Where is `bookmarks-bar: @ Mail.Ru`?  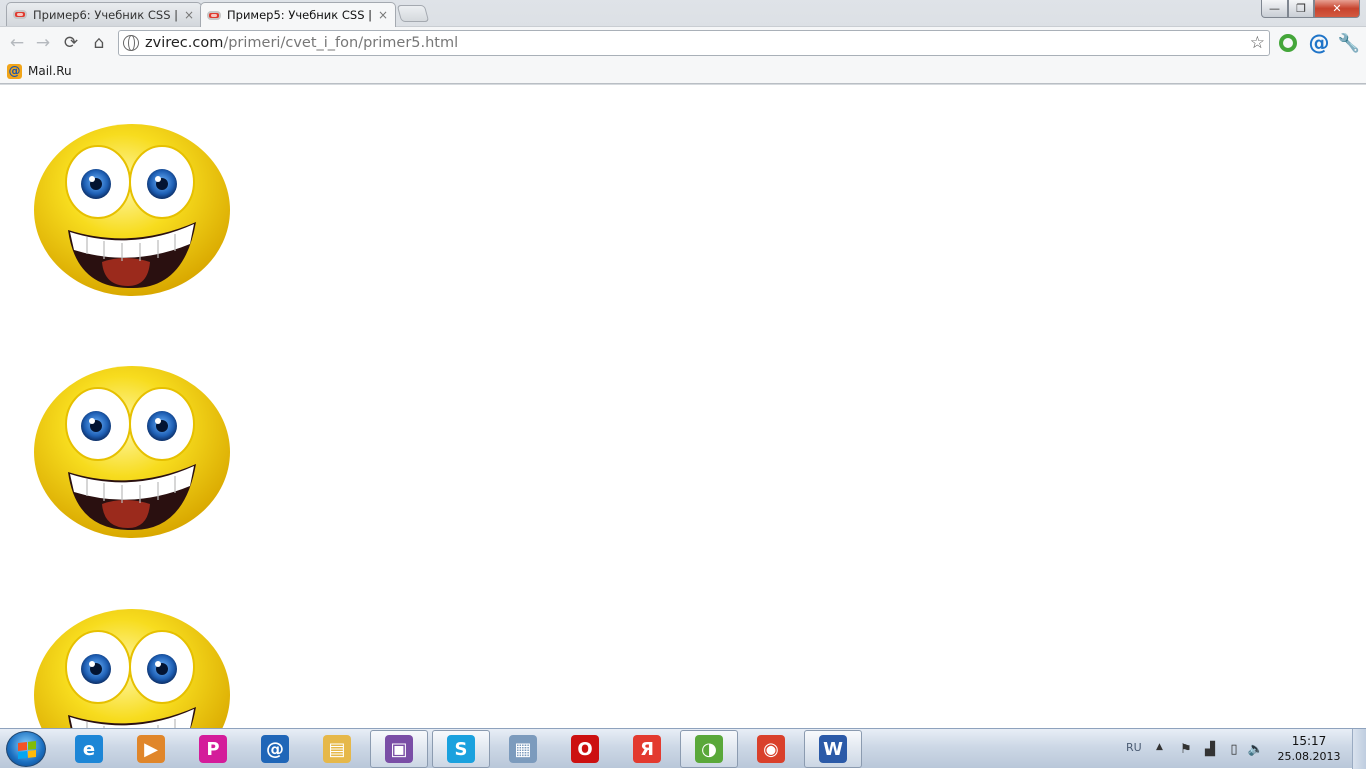
bookmarks-bar: @ Mail.Ru is located at coordinates (683, 71).